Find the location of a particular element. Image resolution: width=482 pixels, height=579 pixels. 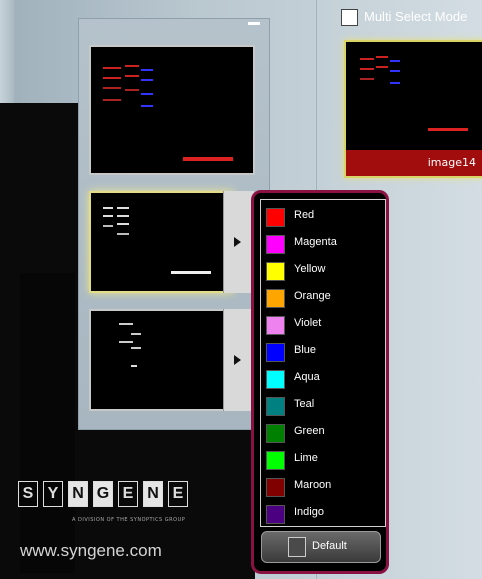

default-button-label: Default is located at coordinates (329, 546).